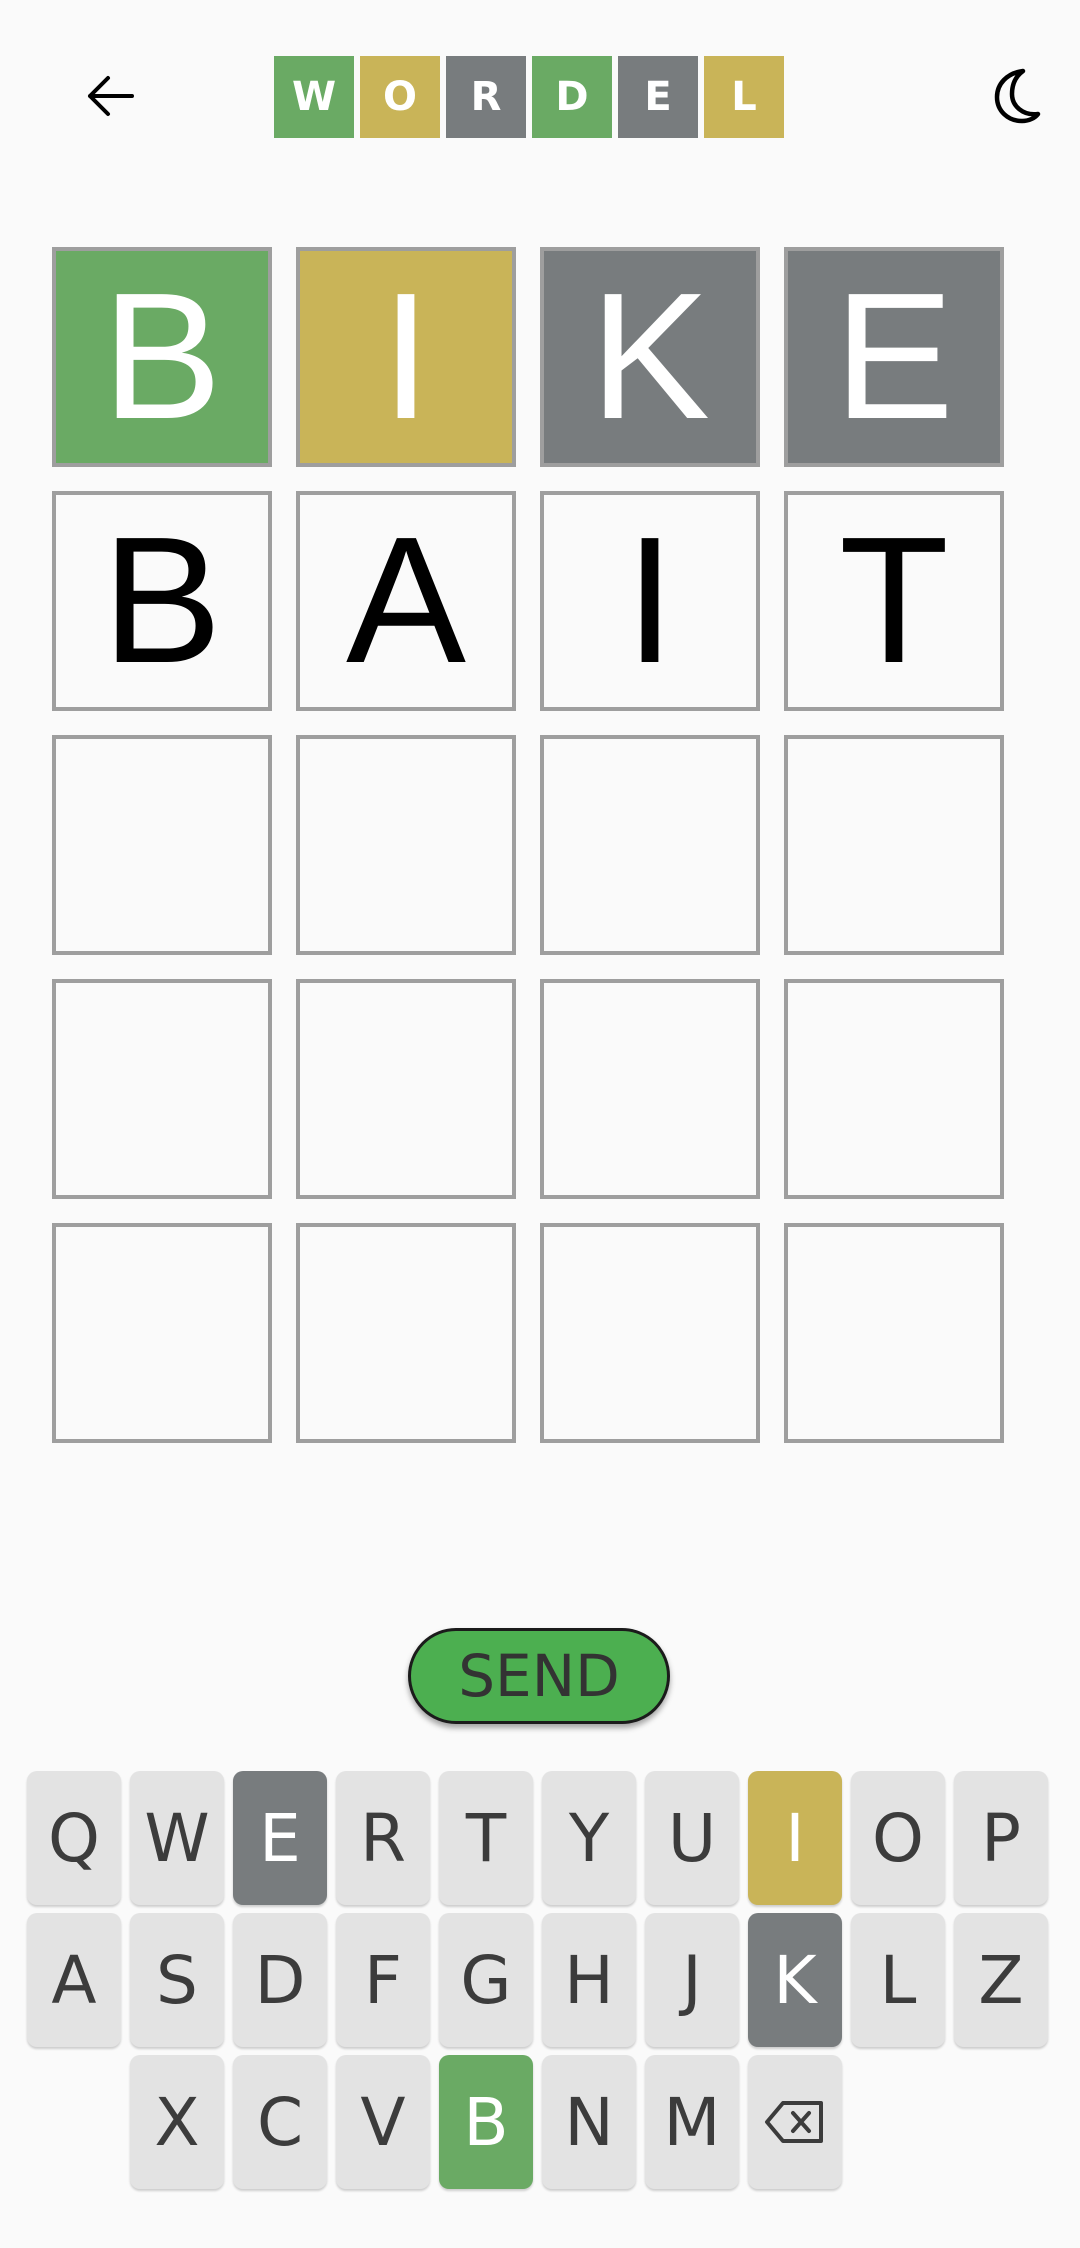 The image size is (1080, 2248). What do you see at coordinates (486, 1838) in the screenshot?
I see `key-t: T` at bounding box center [486, 1838].